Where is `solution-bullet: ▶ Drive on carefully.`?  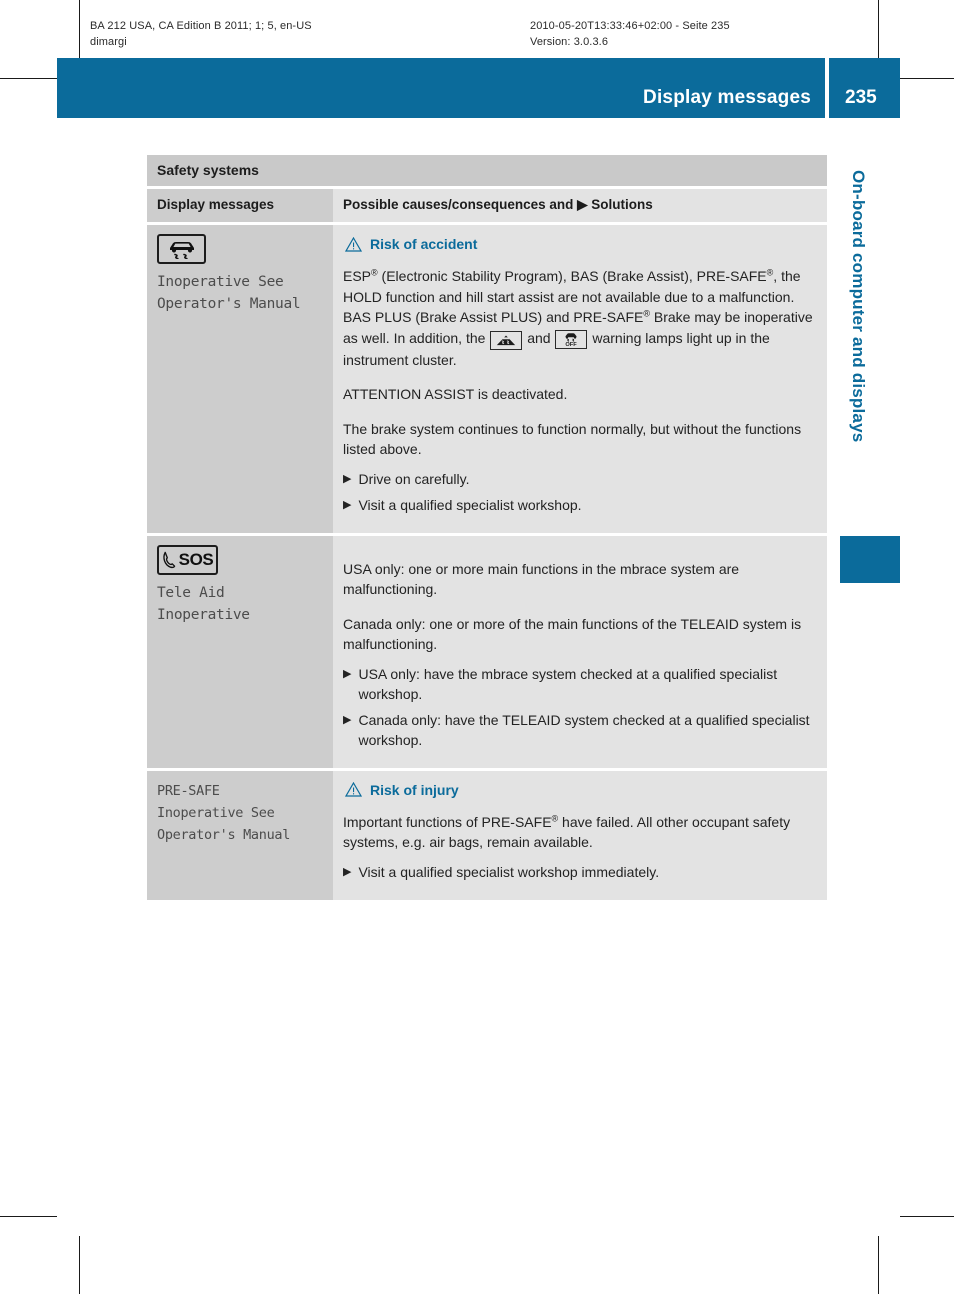
solution-bullet: ▶ Drive on carefully. is located at coordinates (578, 479).